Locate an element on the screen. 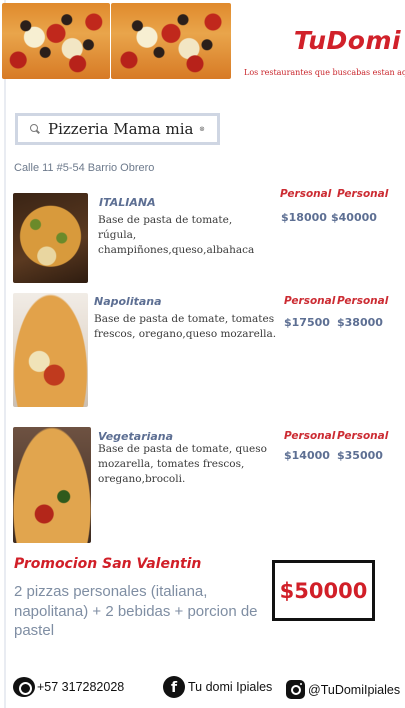  footer-facebook: f Tu domi Ipiales is located at coordinates (217, 687).